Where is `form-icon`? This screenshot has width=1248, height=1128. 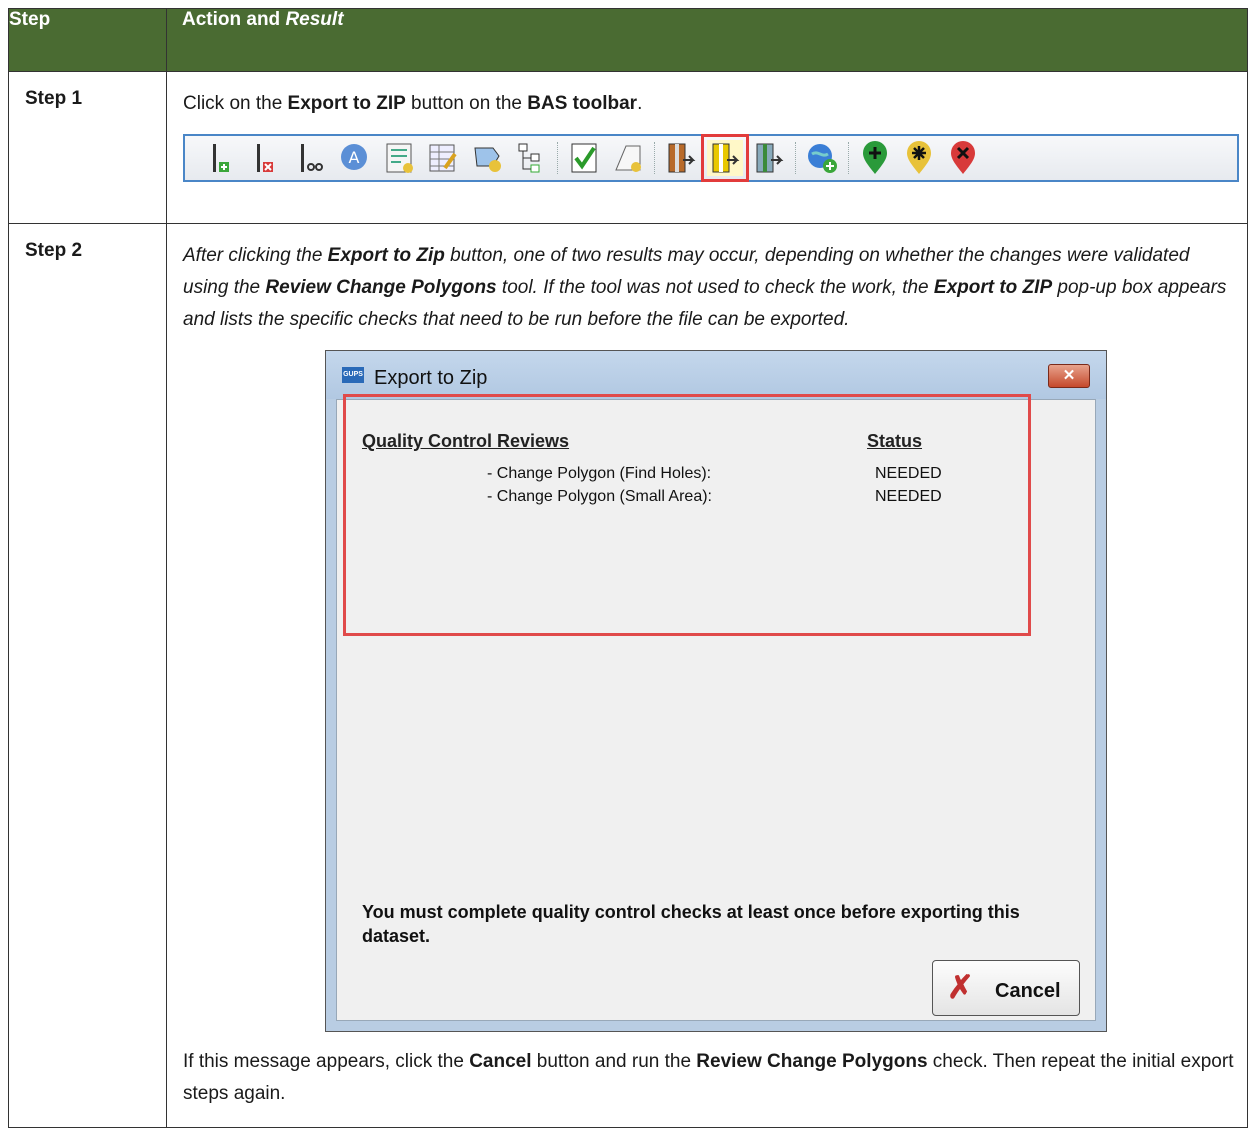
form-icon is located at coordinates (399, 158).